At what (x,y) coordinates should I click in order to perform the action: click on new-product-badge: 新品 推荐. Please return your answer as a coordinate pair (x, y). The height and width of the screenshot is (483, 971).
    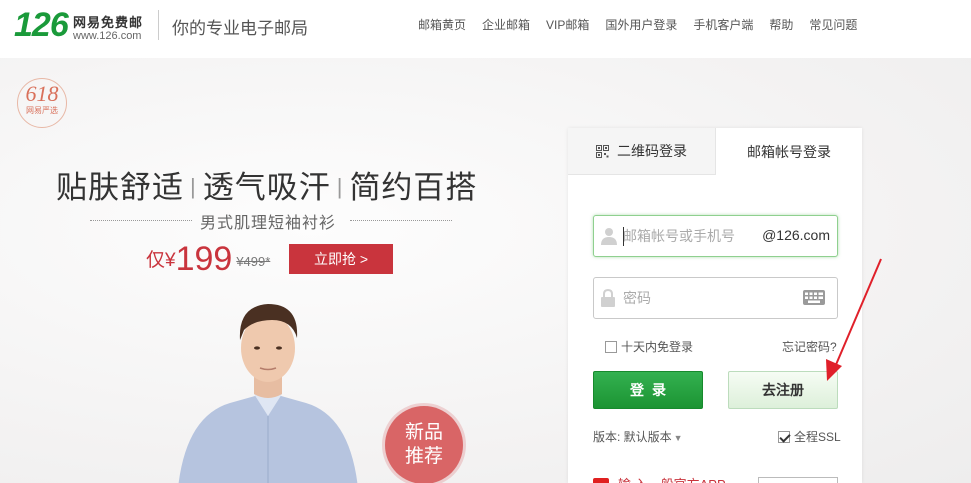
    Looking at the image, I should click on (424, 444).